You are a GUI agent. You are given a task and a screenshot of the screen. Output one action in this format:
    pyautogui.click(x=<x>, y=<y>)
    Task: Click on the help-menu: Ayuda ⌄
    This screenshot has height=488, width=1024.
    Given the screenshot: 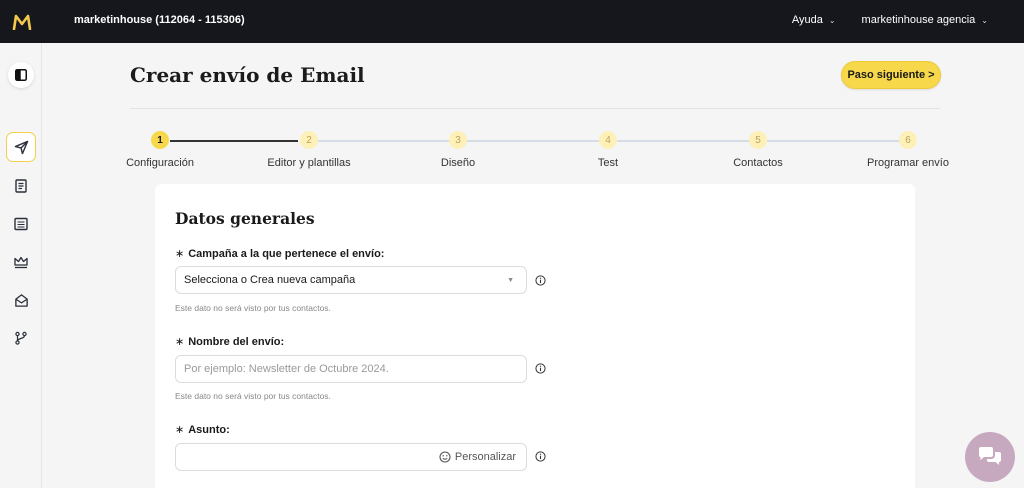 What is the action you would take?
    pyautogui.click(x=814, y=20)
    